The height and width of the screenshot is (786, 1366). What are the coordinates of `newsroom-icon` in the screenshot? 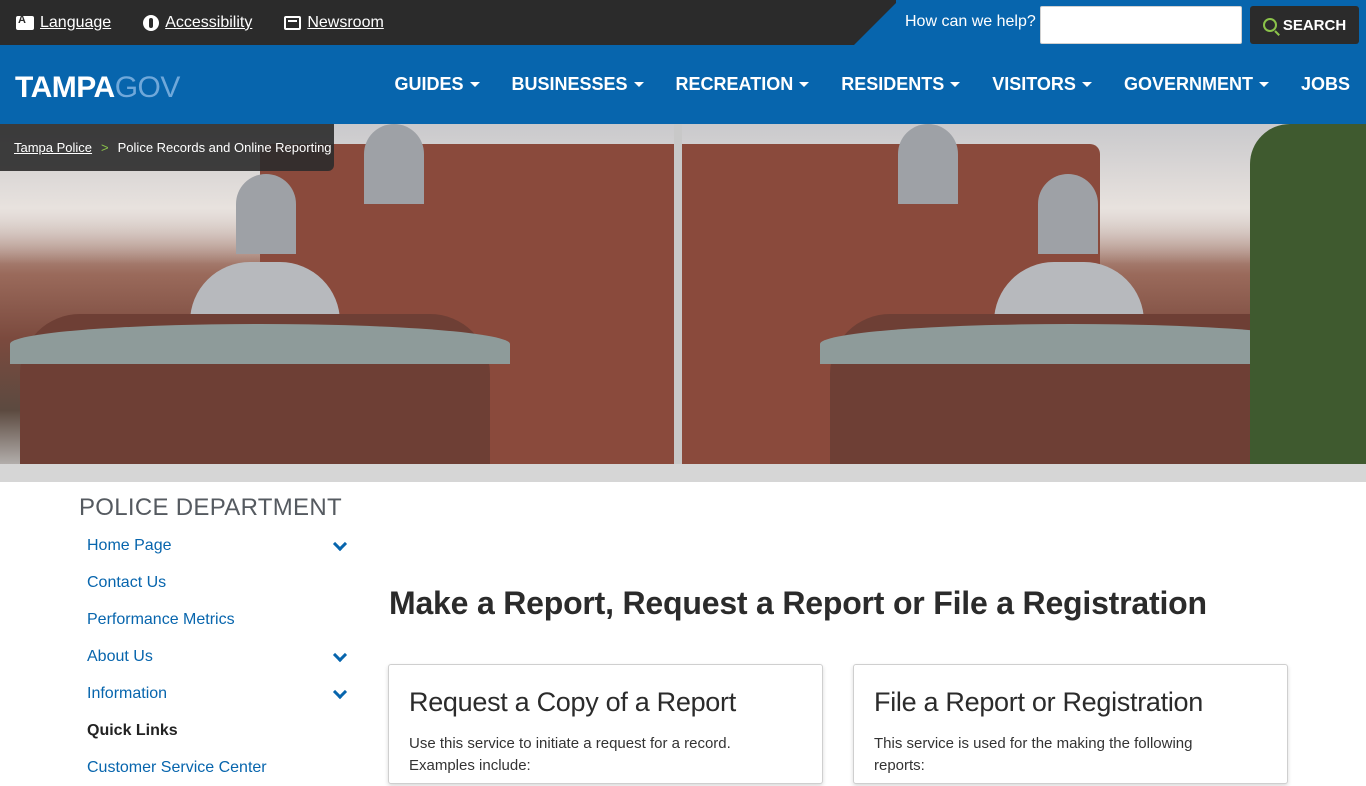 It's located at (293, 22).